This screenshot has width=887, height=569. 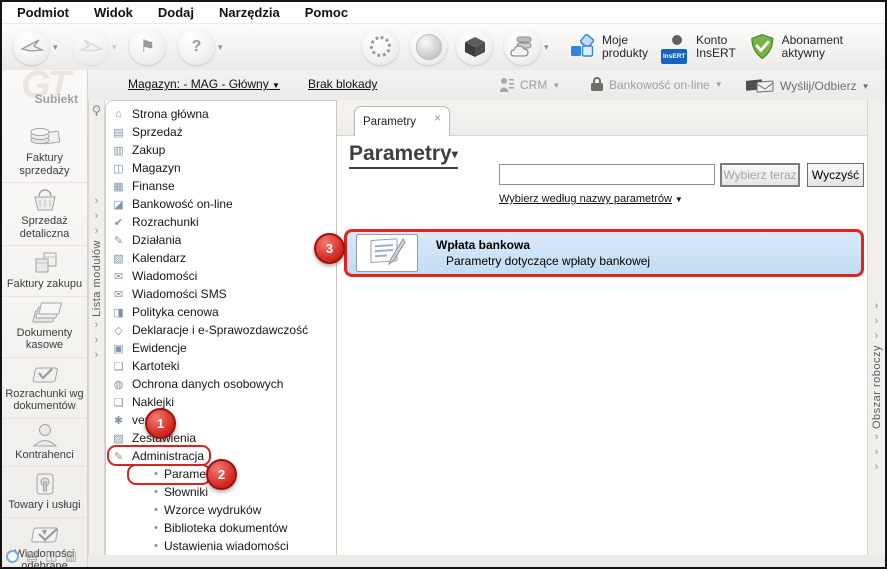 What do you see at coordinates (342, 84) in the screenshot?
I see `brak-blokady-link: Brak blokady` at bounding box center [342, 84].